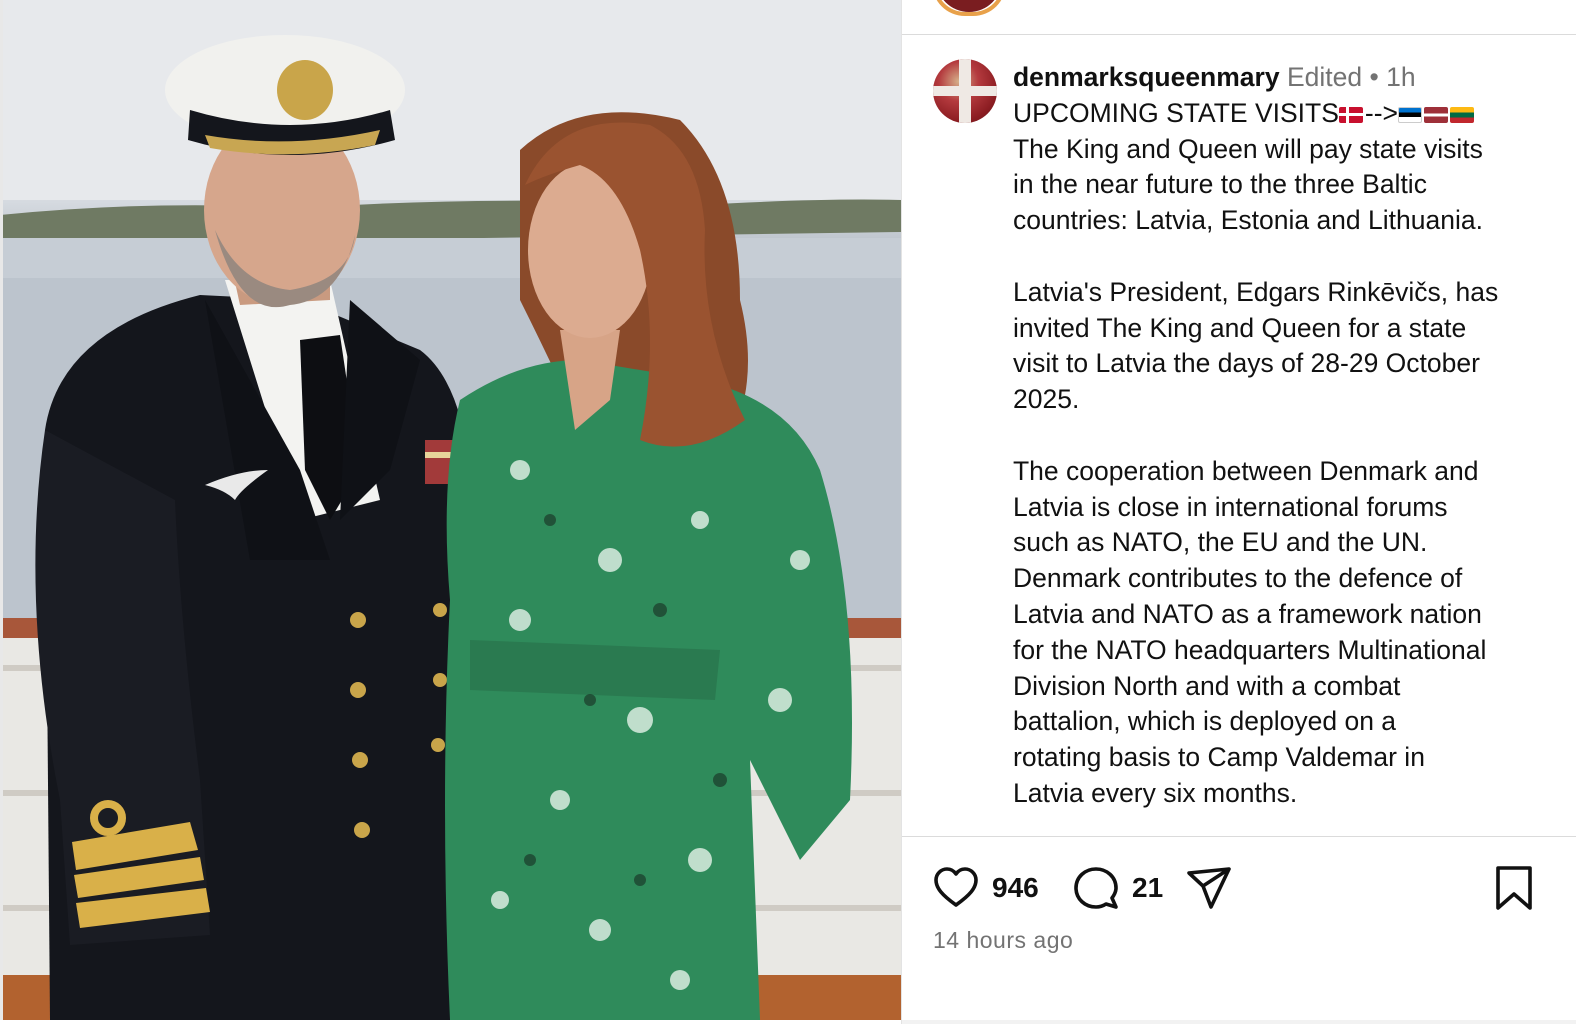 The height and width of the screenshot is (1024, 1576). Describe the element at coordinates (1350, 114) in the screenshot. I see `denmark-flag-icon` at that location.